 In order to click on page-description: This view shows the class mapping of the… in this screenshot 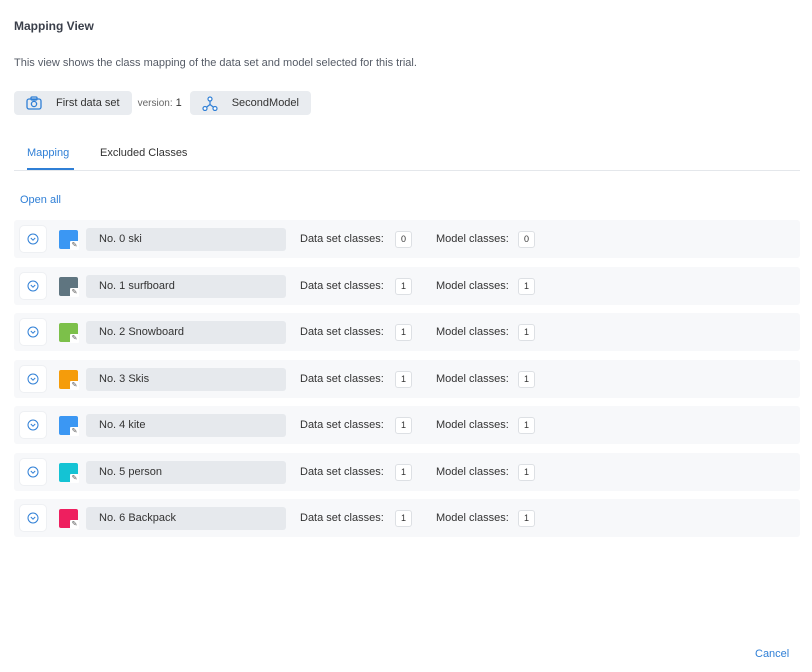, I will do `click(215, 63)`.